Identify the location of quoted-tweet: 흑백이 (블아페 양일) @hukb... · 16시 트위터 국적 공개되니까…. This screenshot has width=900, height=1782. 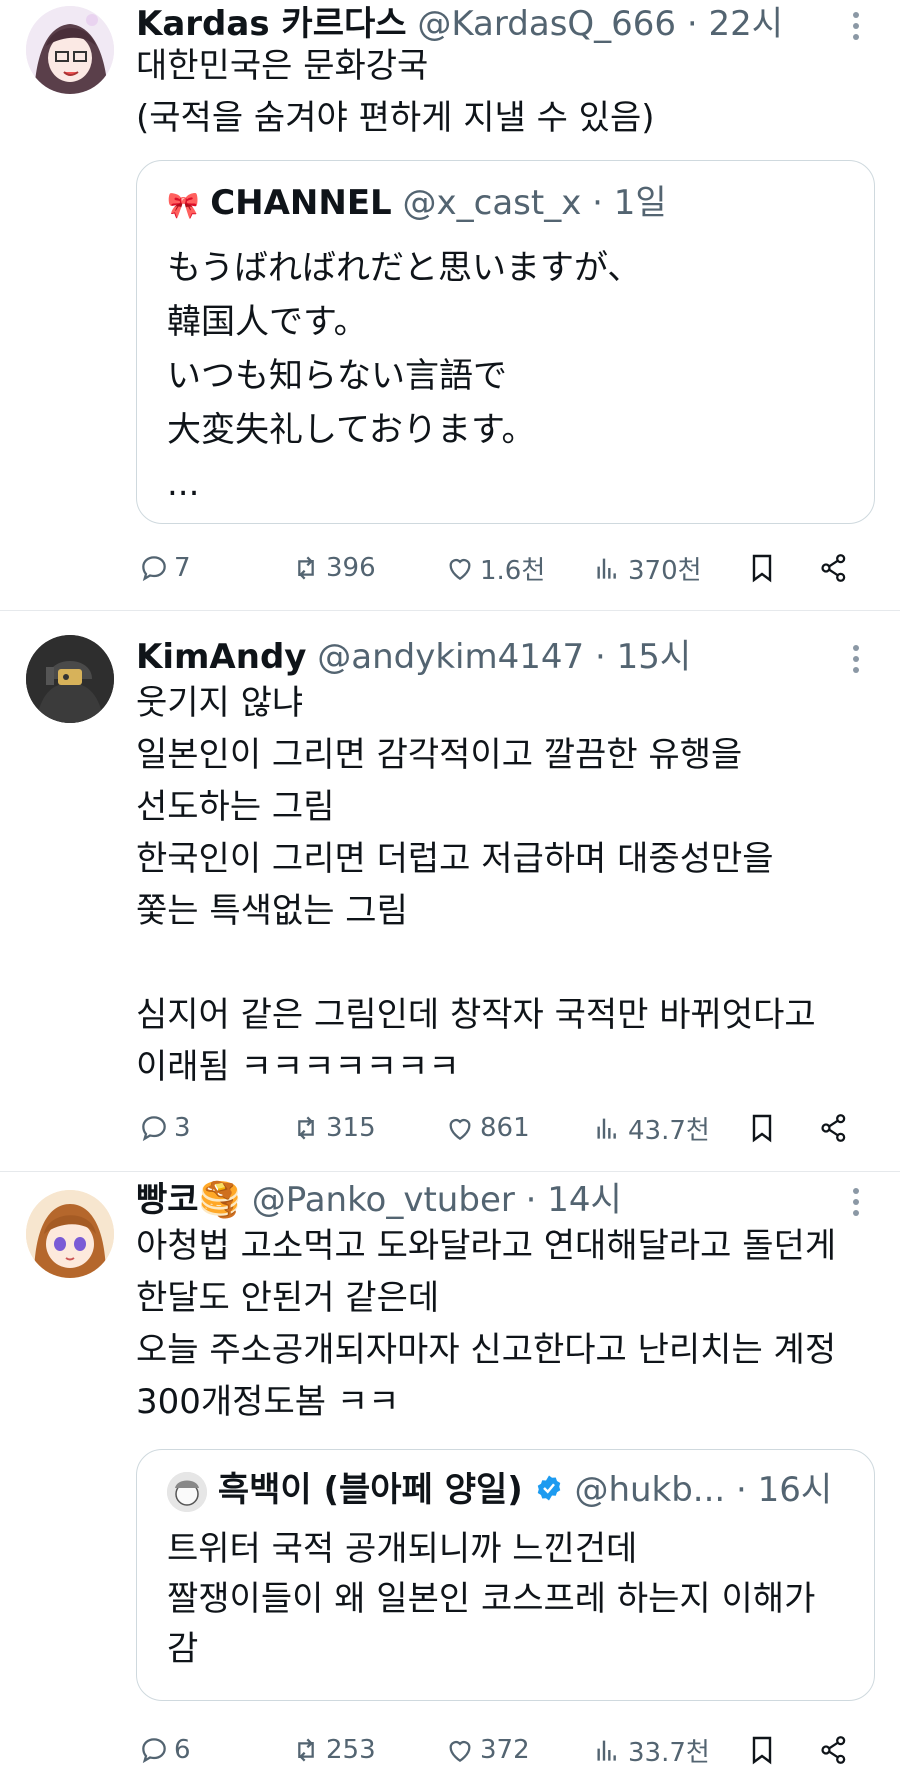
(505, 1575).